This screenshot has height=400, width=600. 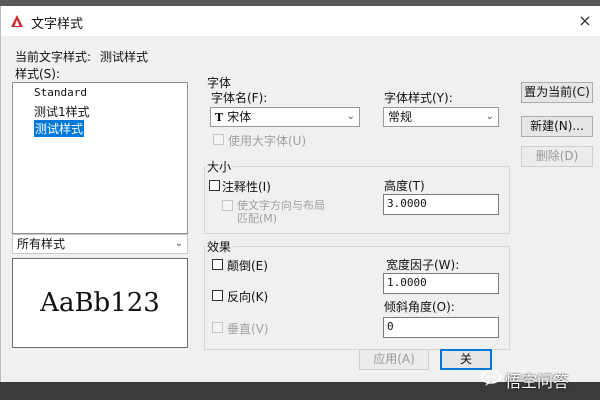 What do you see at coordinates (227, 205) in the screenshot?
I see `match-orientation-checkbox` at bounding box center [227, 205].